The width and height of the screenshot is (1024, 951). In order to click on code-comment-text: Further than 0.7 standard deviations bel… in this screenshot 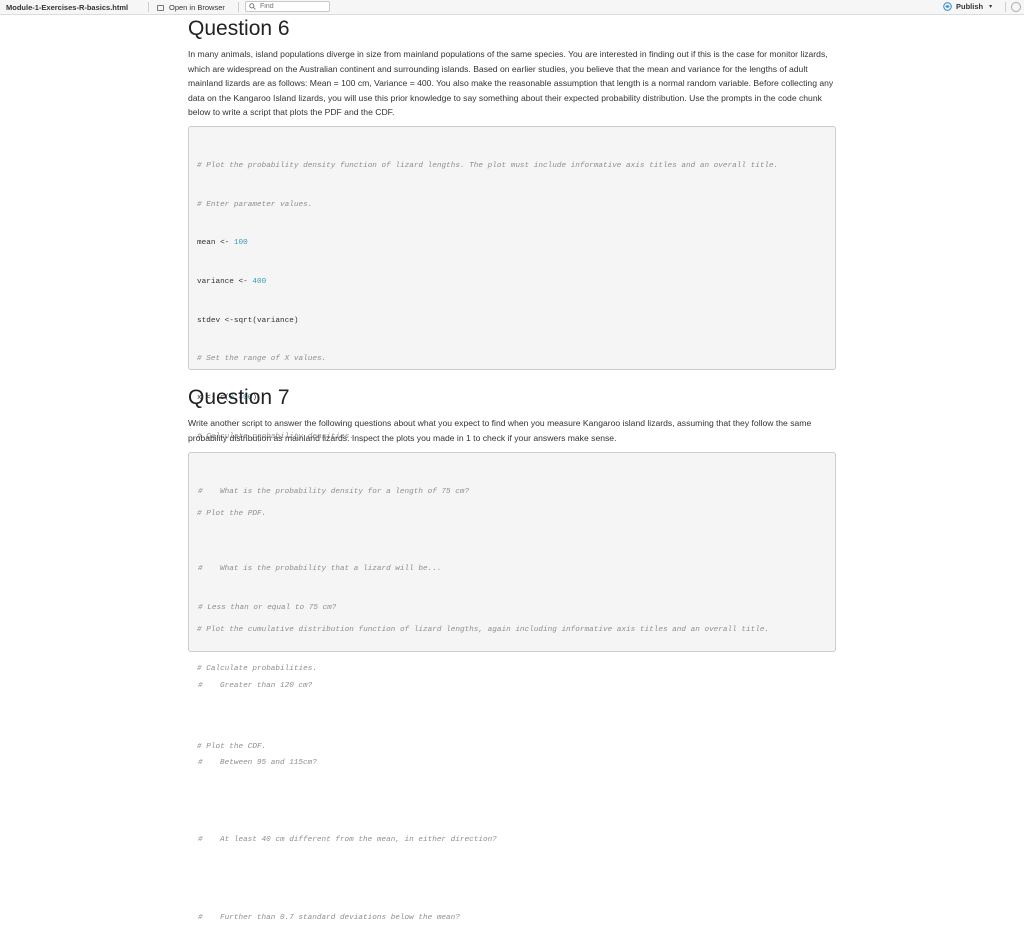, I will do `click(340, 917)`.